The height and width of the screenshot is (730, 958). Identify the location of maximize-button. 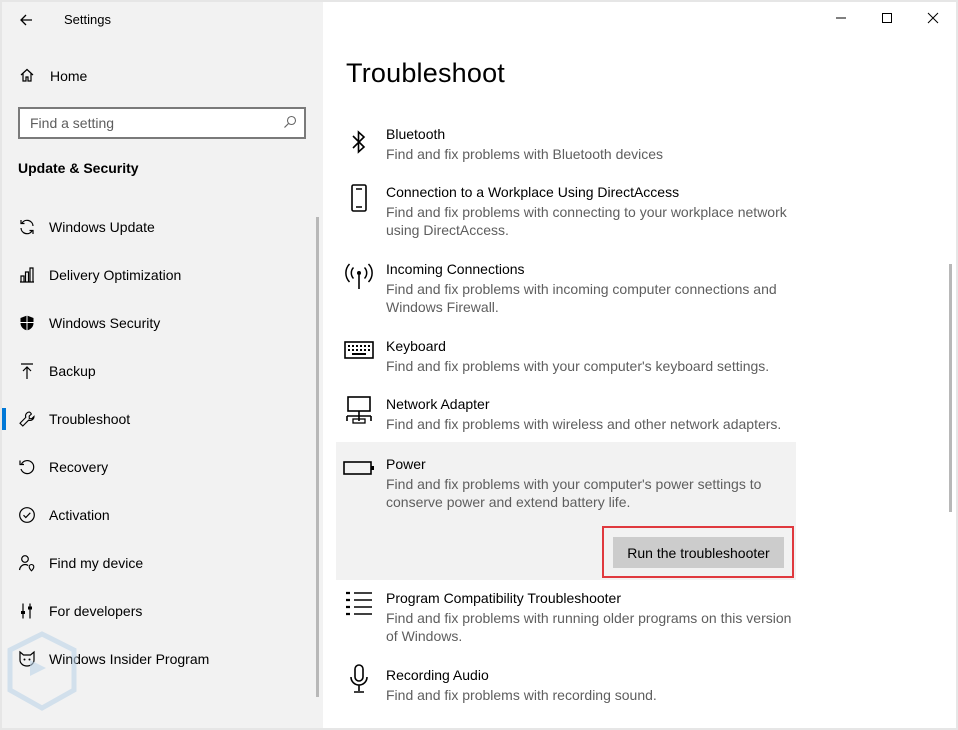
(887, 18).